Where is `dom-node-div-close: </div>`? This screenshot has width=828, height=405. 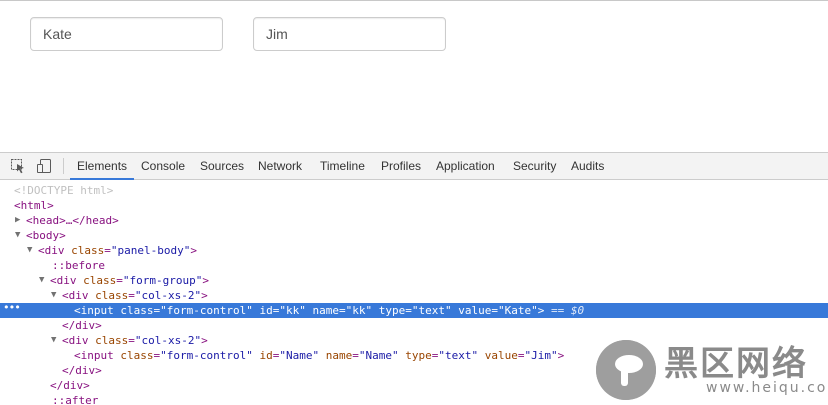
dom-node-div-close: </div> is located at coordinates (414, 325).